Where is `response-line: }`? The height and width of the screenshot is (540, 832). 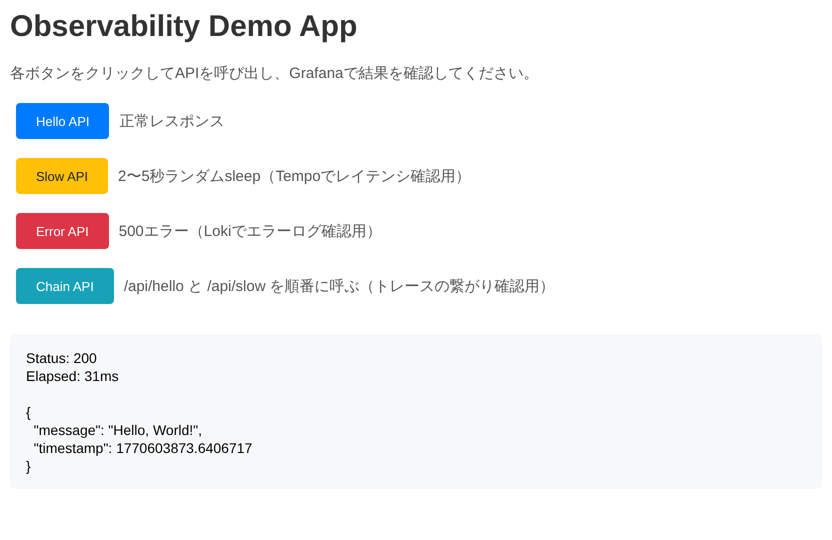
response-line: } is located at coordinates (29, 466).